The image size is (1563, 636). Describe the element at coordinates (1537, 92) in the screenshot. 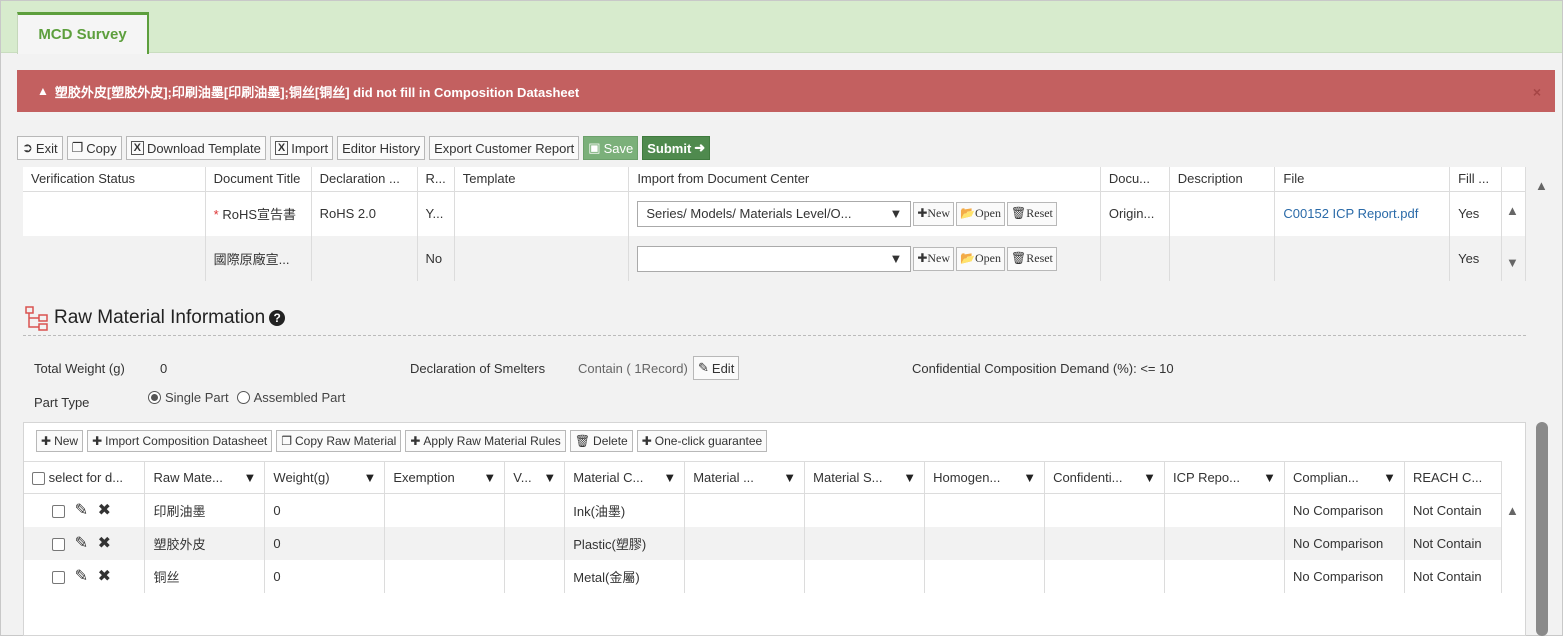

I see `alert-close-icon: ×` at that location.